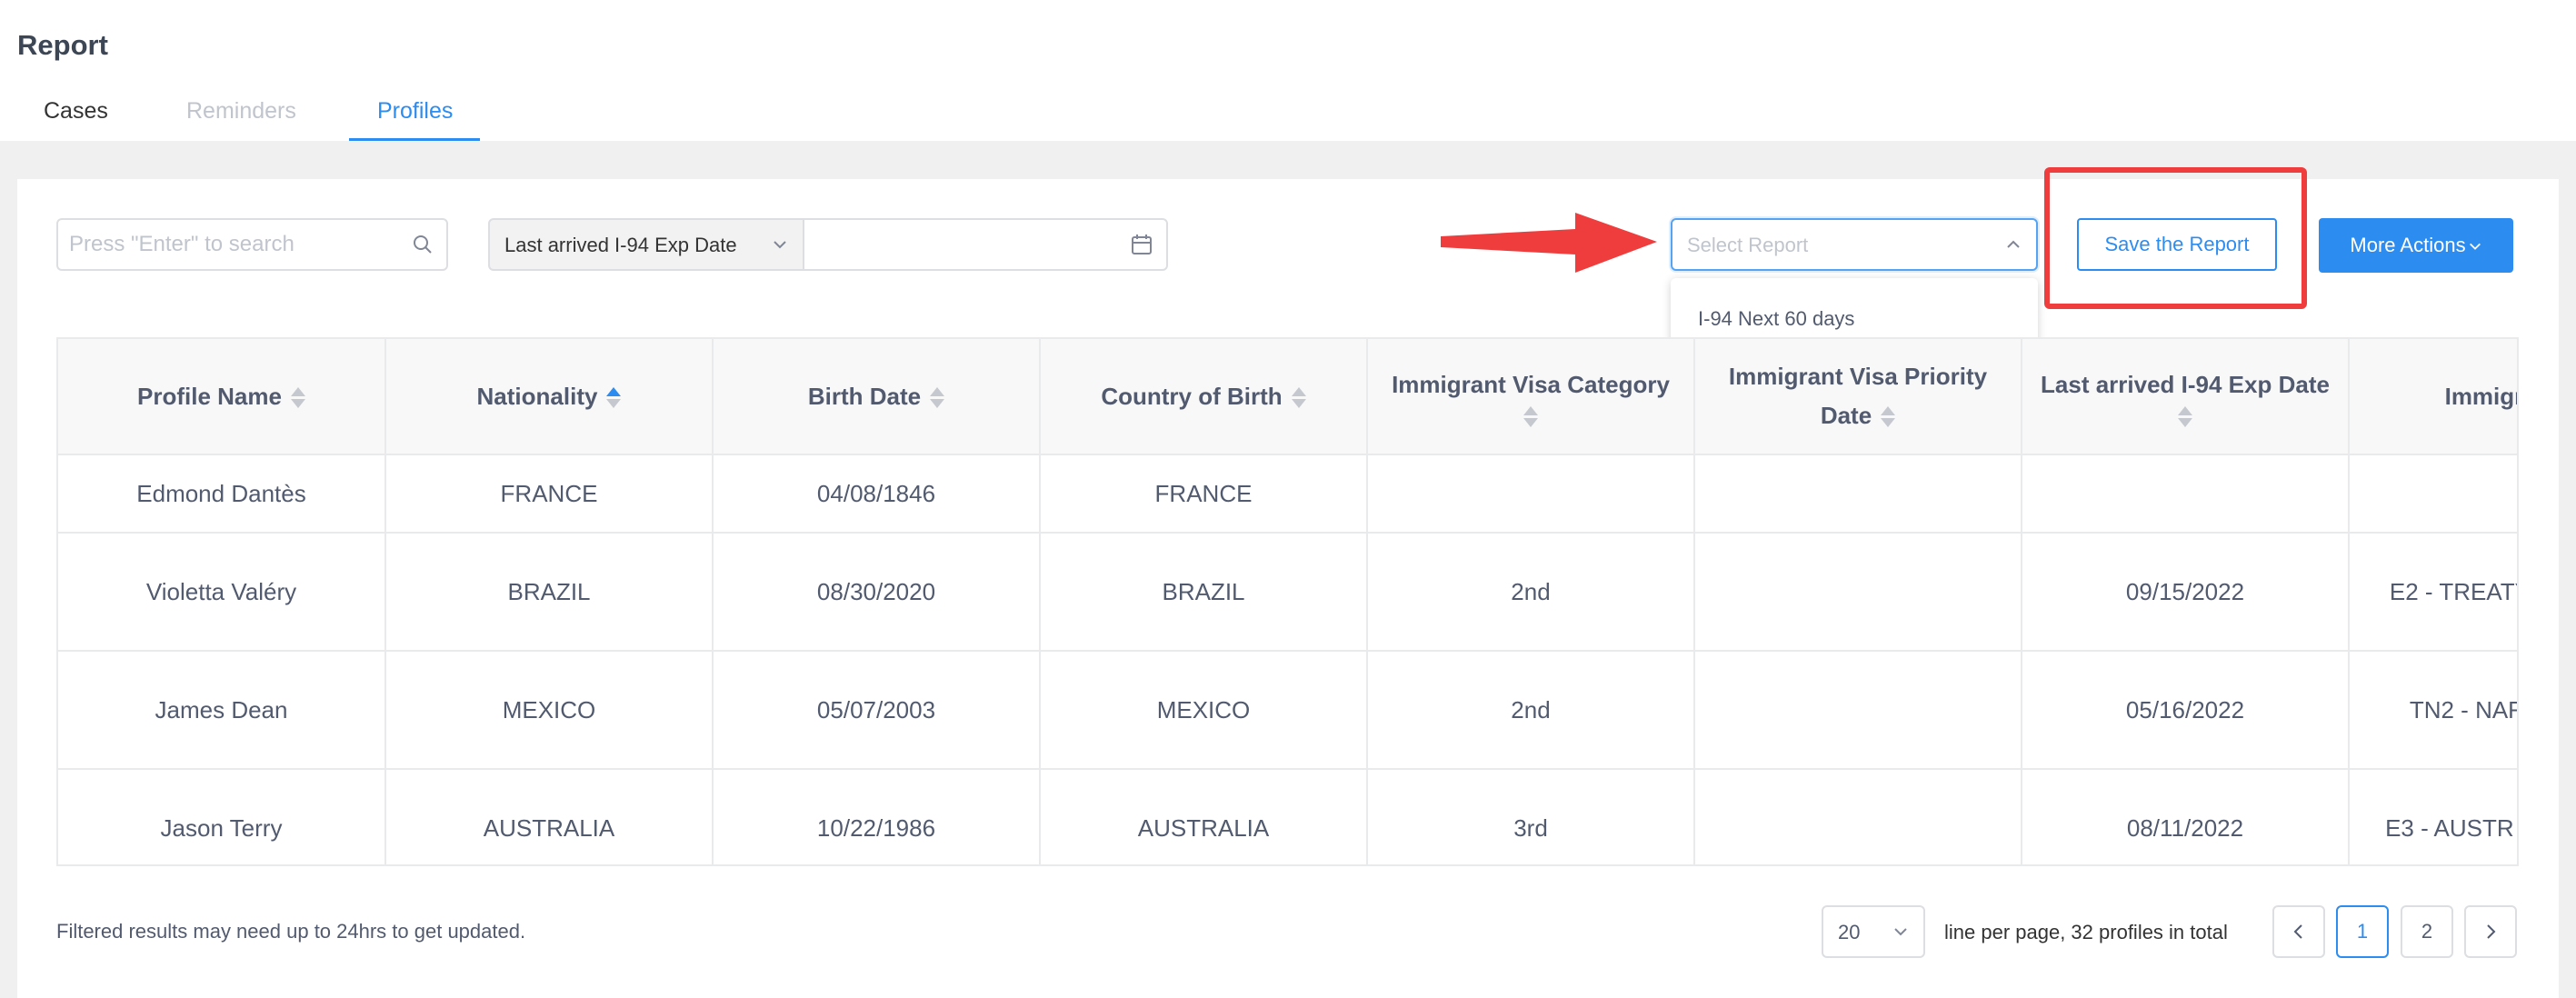 This screenshot has height=998, width=2576. I want to click on column-header-label: Birth Date, so click(864, 396).